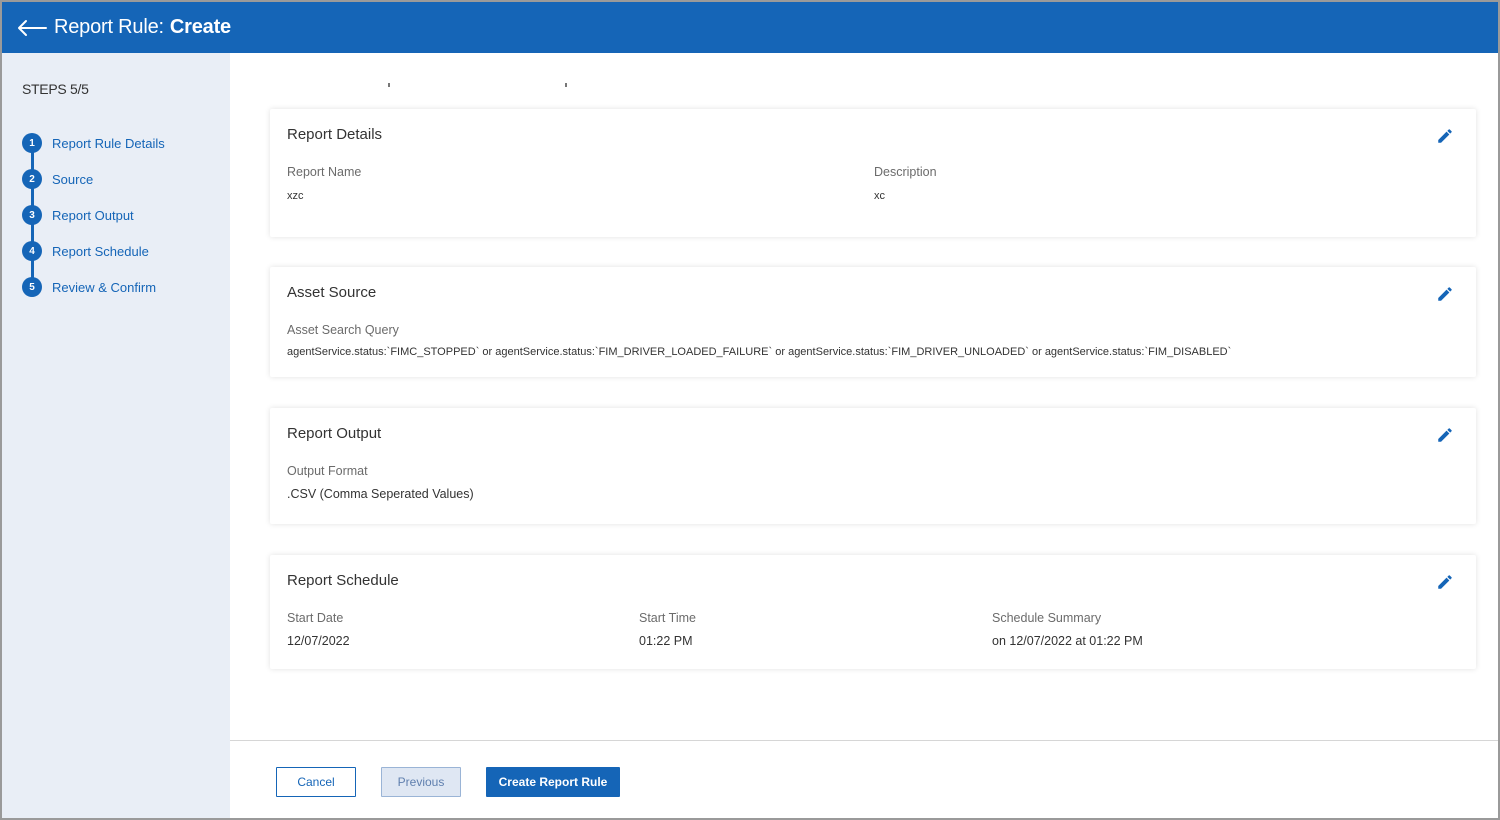  Describe the element at coordinates (1067, 641) in the screenshot. I see `field-value: on 12/07/2022 at 01:22 PM` at that location.